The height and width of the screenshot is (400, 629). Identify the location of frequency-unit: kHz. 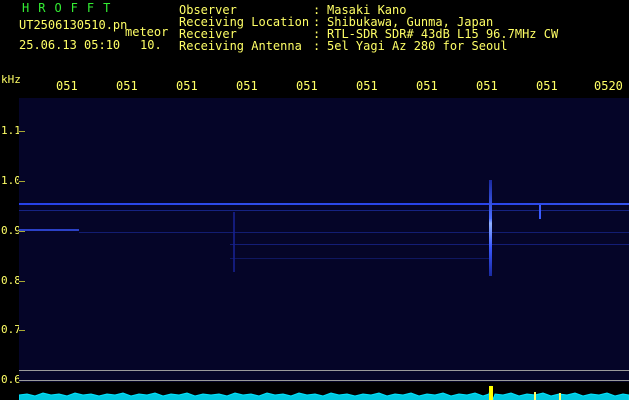
(11, 79).